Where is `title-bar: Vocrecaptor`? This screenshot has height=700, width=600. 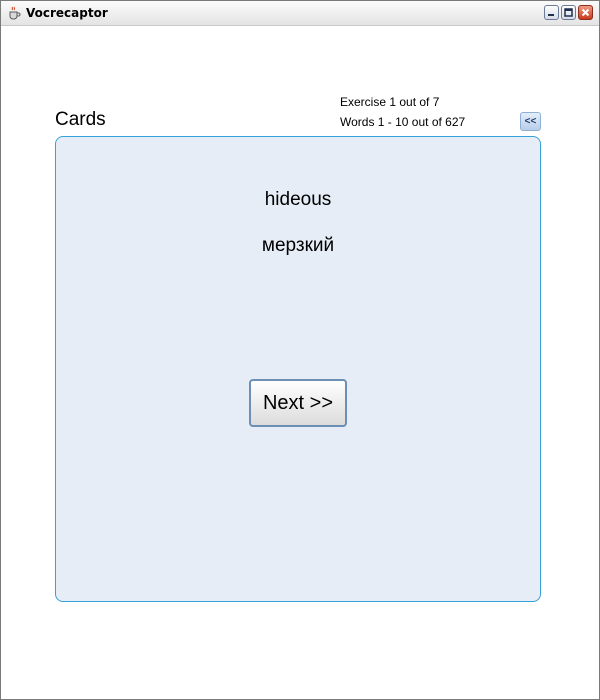 title-bar: Vocrecaptor is located at coordinates (300, 13).